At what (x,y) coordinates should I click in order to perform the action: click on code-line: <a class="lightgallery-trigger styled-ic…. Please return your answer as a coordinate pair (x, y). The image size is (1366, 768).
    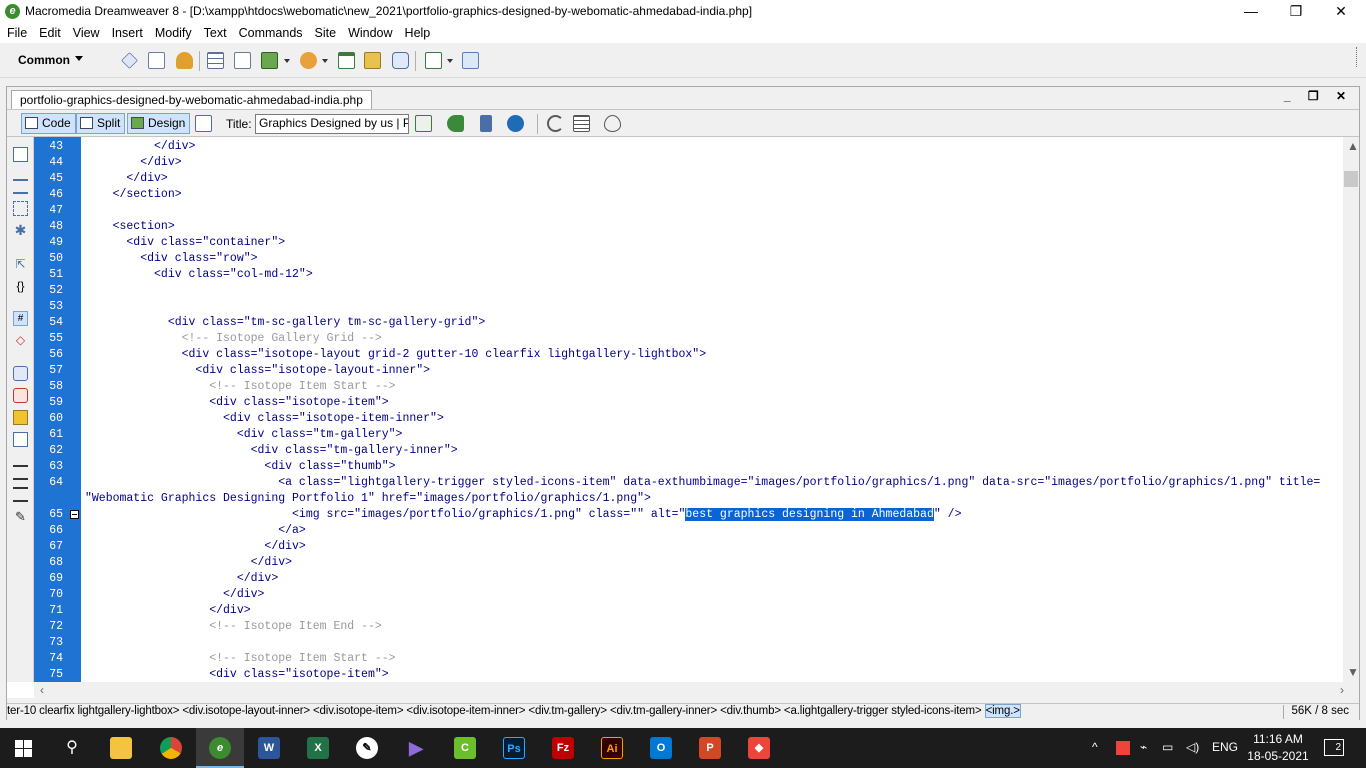
    Looking at the image, I should click on (702, 483).